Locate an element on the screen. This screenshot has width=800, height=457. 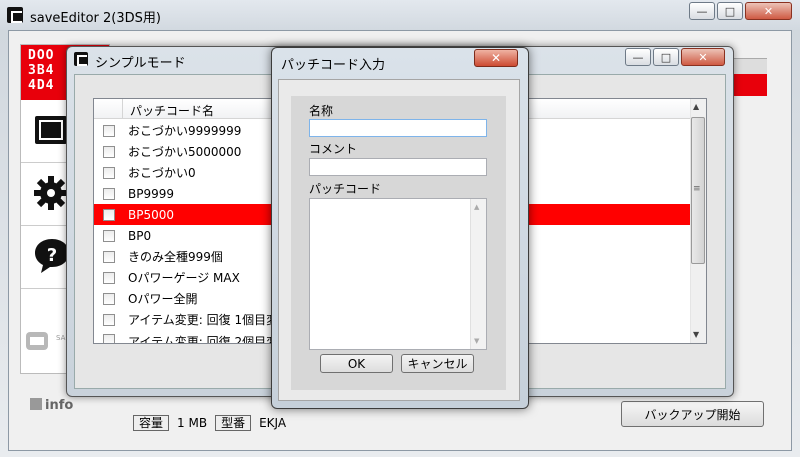
info-label: info is located at coordinates (59, 405).